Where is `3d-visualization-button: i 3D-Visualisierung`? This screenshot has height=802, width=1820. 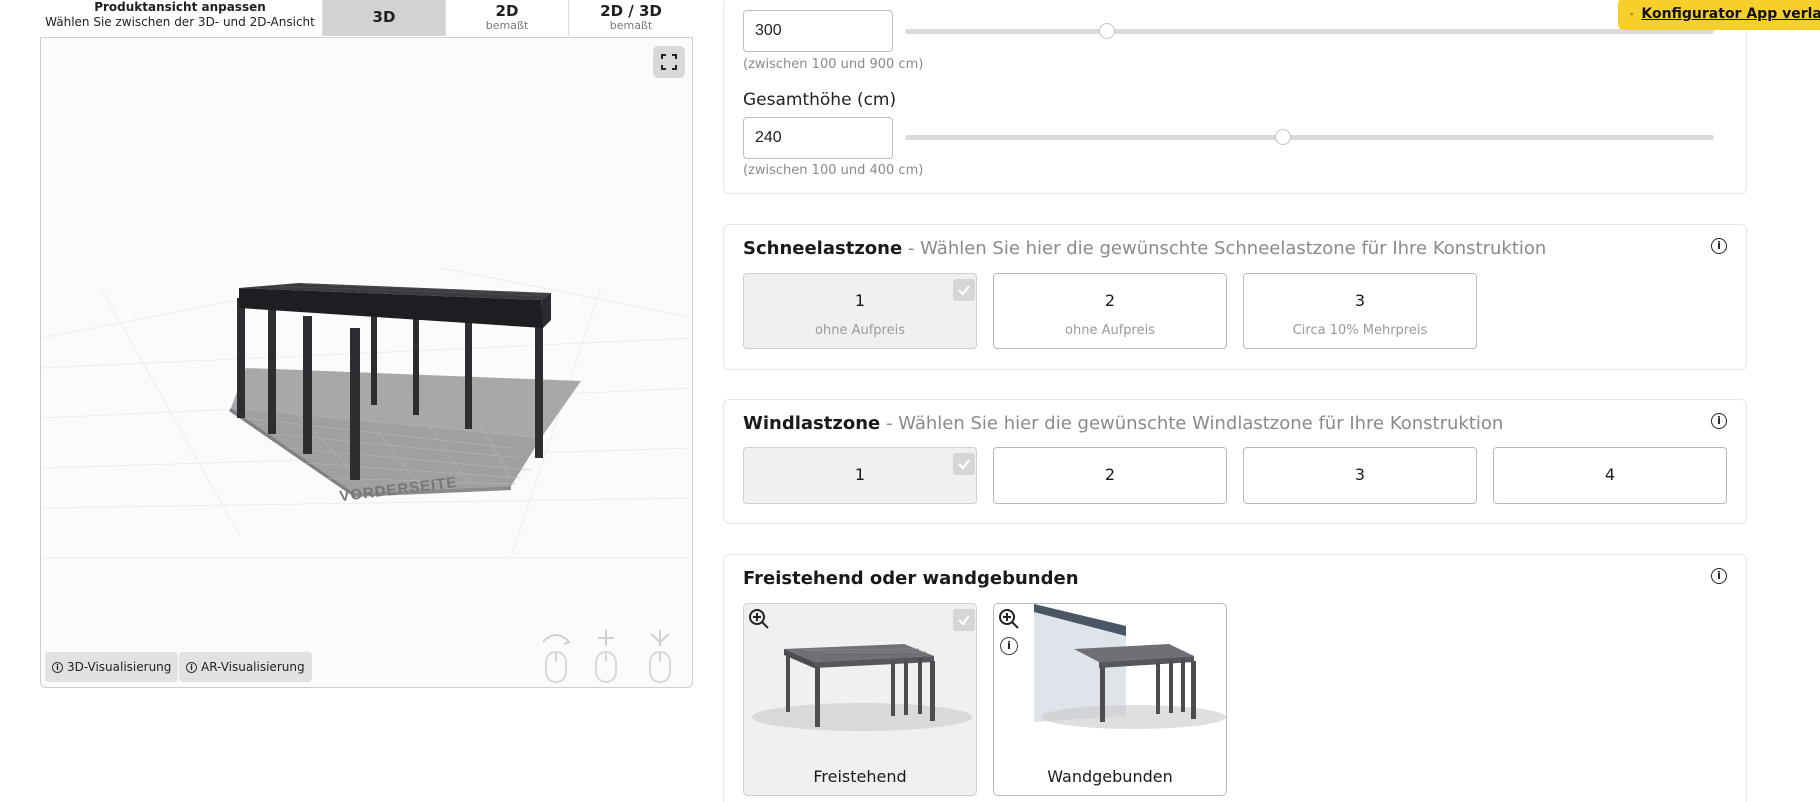
3d-visualization-button: i 3D-Visualisierung is located at coordinates (112, 667).